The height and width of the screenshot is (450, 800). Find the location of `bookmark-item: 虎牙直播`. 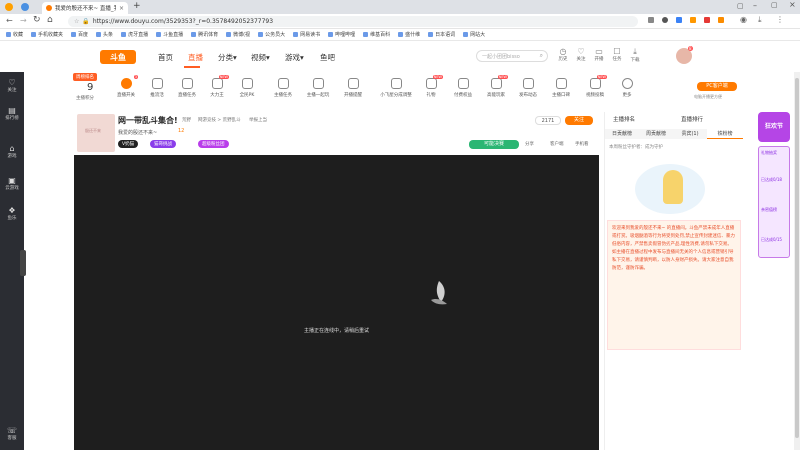

bookmark-item: 虎牙直播 is located at coordinates (134, 34).